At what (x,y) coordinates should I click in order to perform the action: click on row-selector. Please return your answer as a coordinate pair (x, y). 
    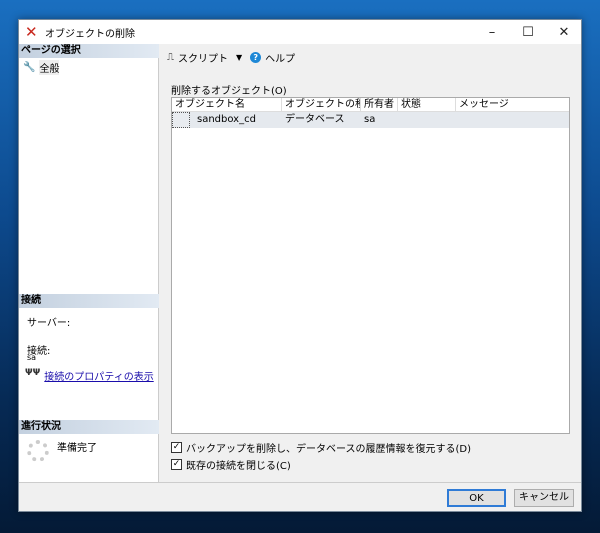
    Looking at the image, I should click on (181, 120).